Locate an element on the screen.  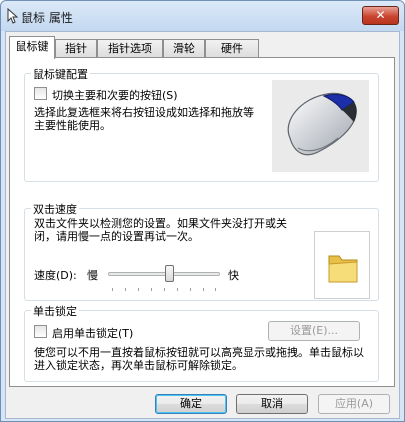
fast-label: 快 is located at coordinates (233, 275).